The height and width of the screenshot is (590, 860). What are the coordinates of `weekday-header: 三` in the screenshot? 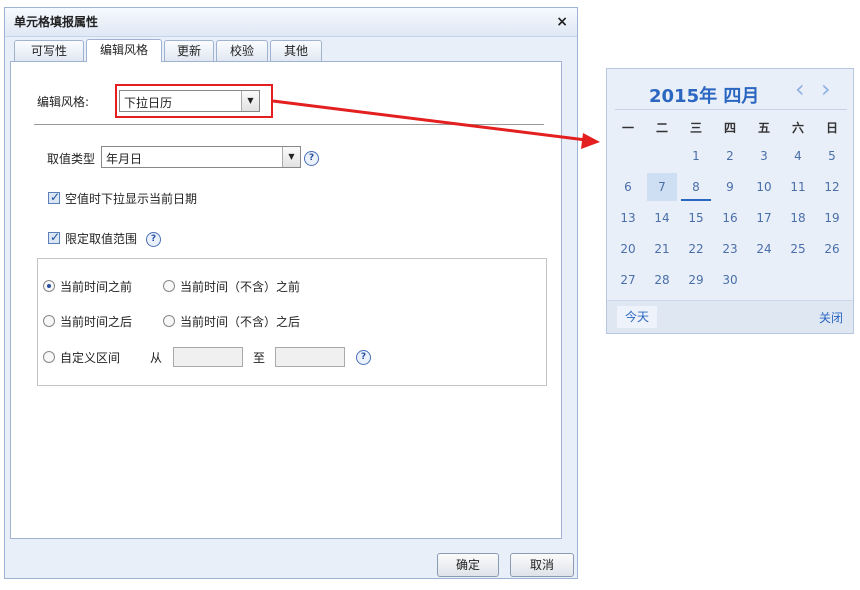 It's located at (695, 128).